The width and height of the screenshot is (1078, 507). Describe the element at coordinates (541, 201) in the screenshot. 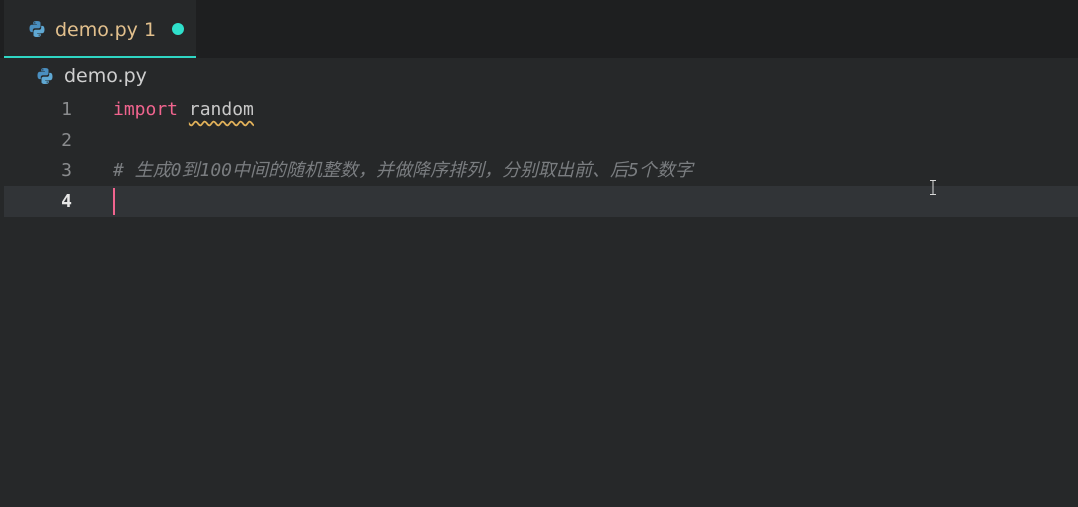

I see `current-code-line: 4` at that location.